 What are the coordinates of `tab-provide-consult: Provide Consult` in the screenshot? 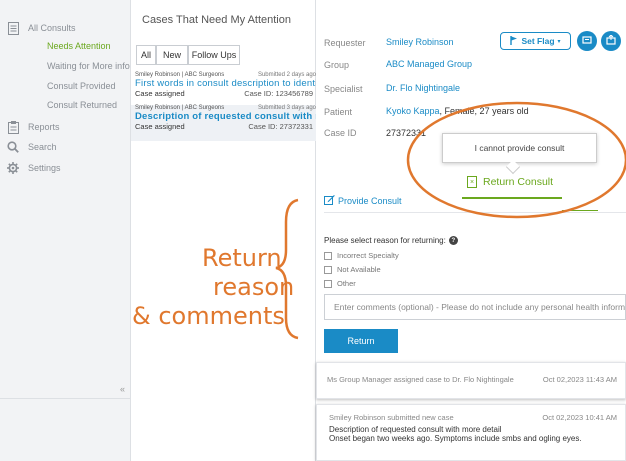 It's located at (363, 200).